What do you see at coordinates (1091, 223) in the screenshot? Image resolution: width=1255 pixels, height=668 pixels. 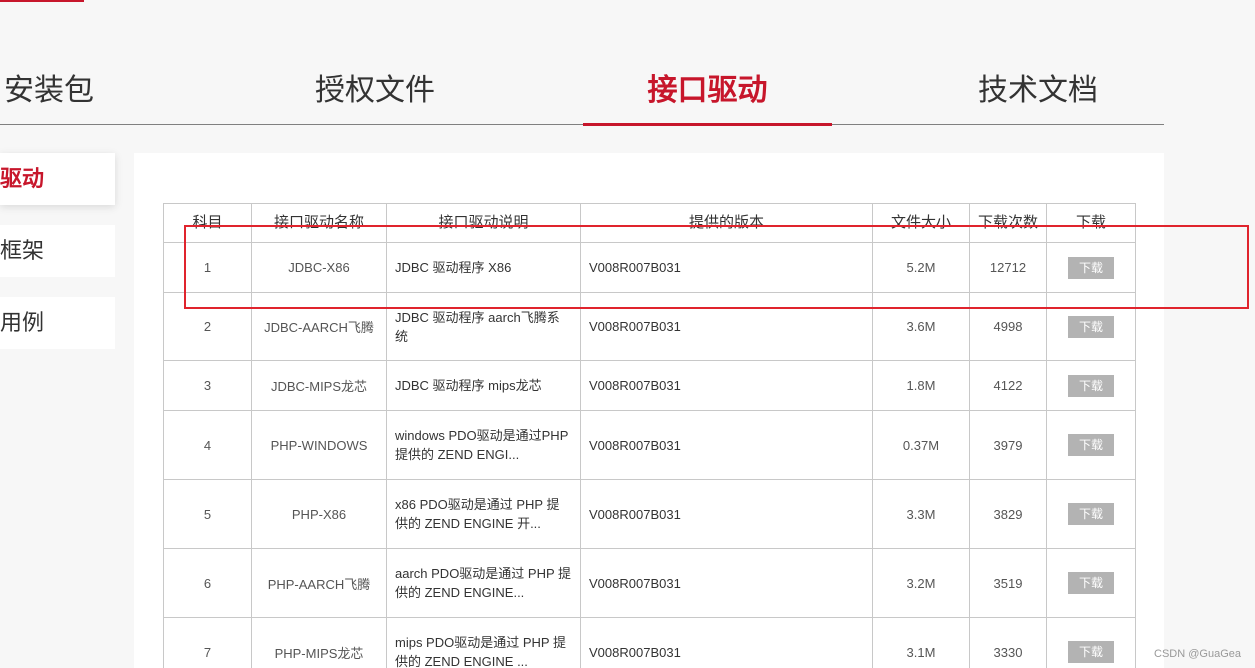 I see `header-download: 下载` at bounding box center [1091, 223].